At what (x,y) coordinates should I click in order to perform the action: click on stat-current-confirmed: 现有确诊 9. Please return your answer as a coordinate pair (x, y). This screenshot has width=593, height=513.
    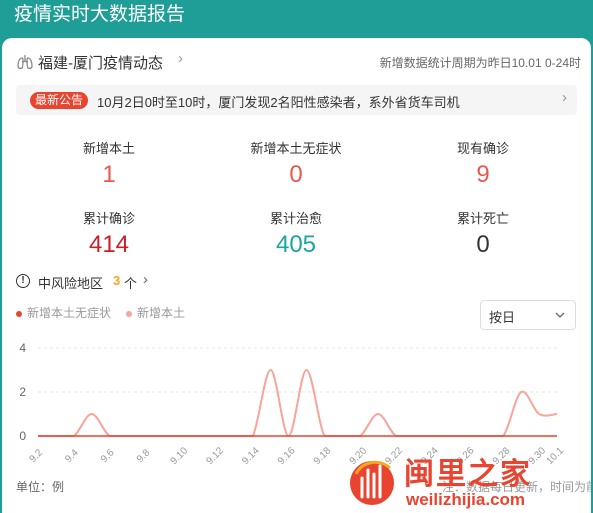
    Looking at the image, I should click on (483, 163).